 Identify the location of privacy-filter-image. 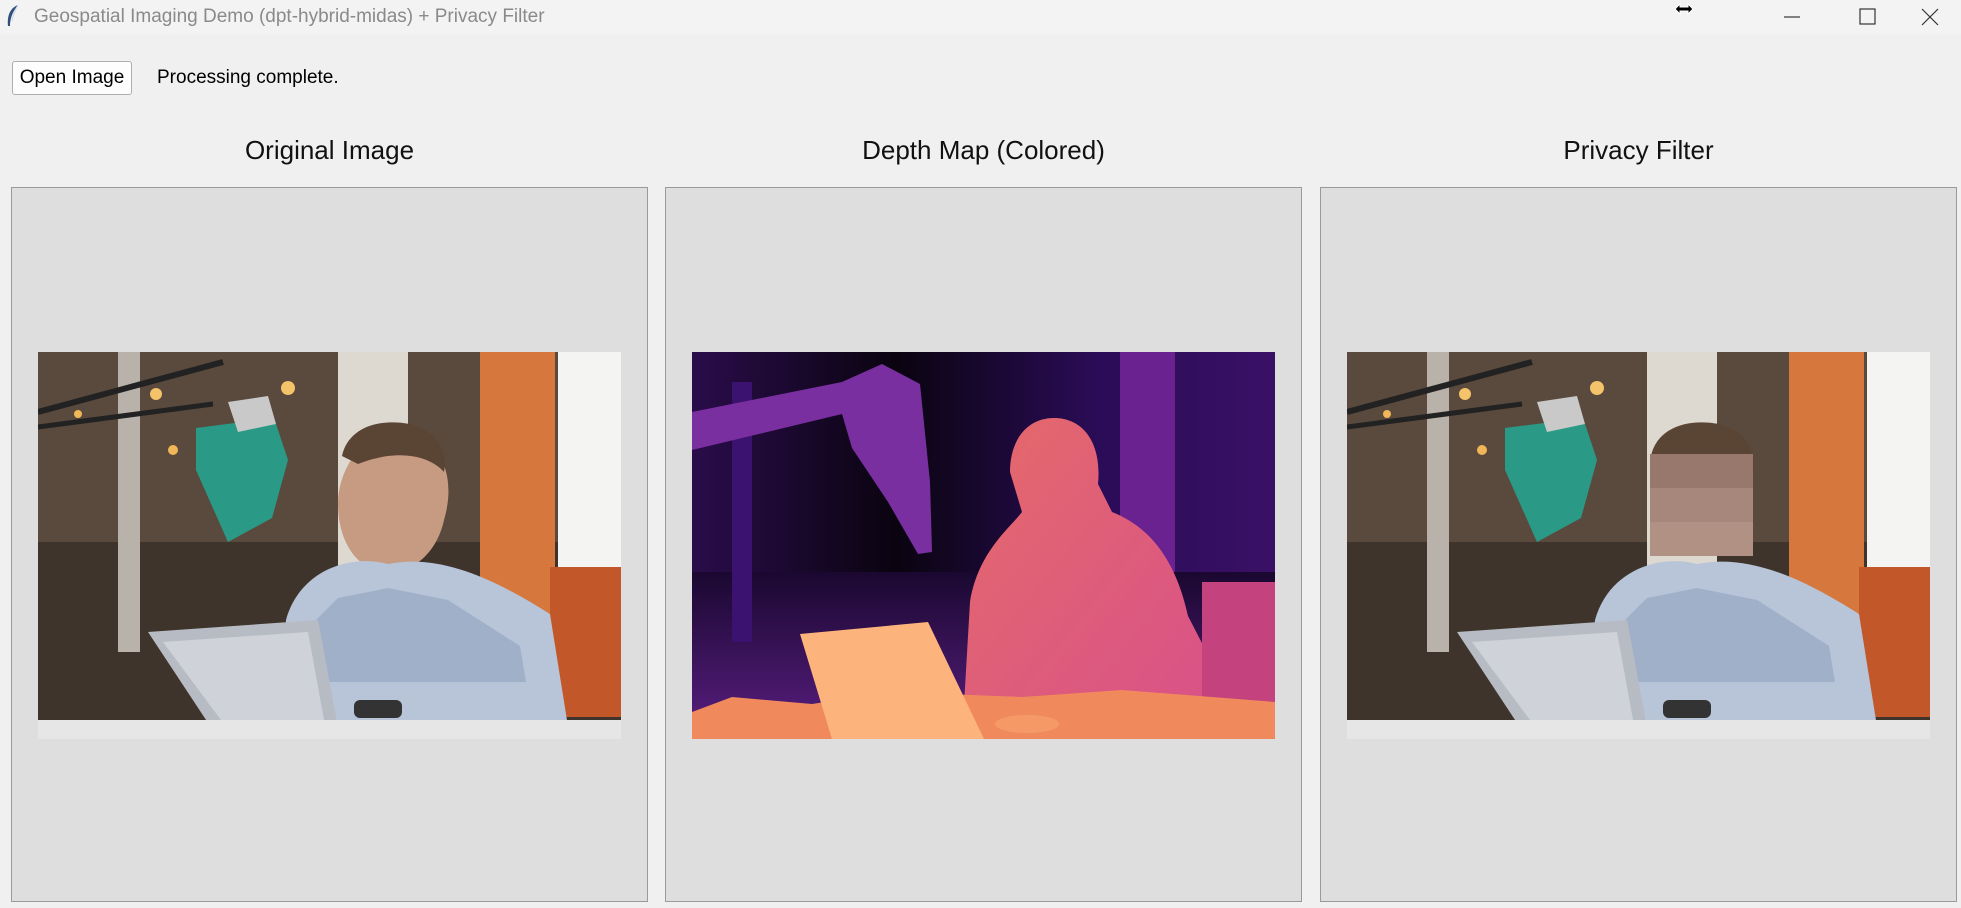
(1638, 545).